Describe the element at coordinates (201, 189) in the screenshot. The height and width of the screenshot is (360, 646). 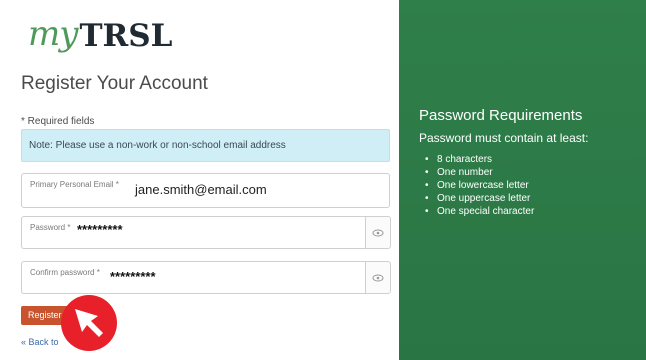
I see `email-field-value: jane.smith@email.com` at that location.